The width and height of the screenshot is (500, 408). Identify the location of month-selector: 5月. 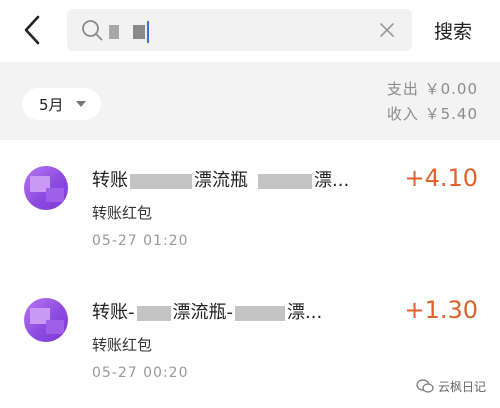
(61, 104).